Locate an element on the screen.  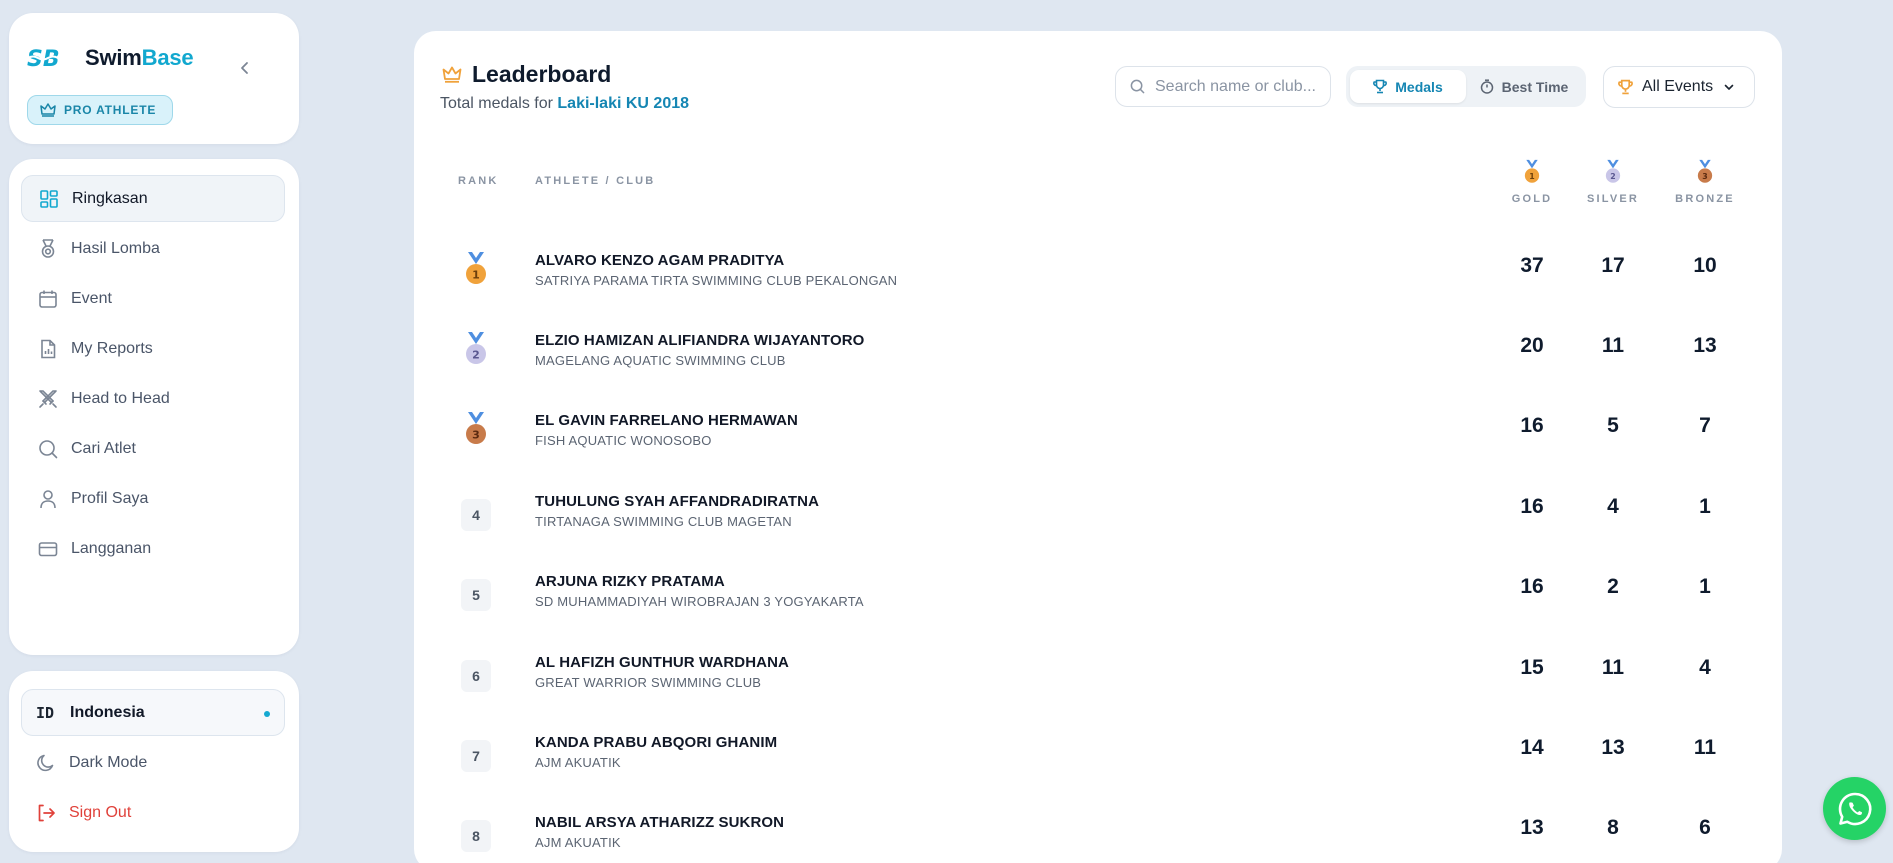
sidebar-item-ringkasan: Ringkasan is located at coordinates (153, 198).